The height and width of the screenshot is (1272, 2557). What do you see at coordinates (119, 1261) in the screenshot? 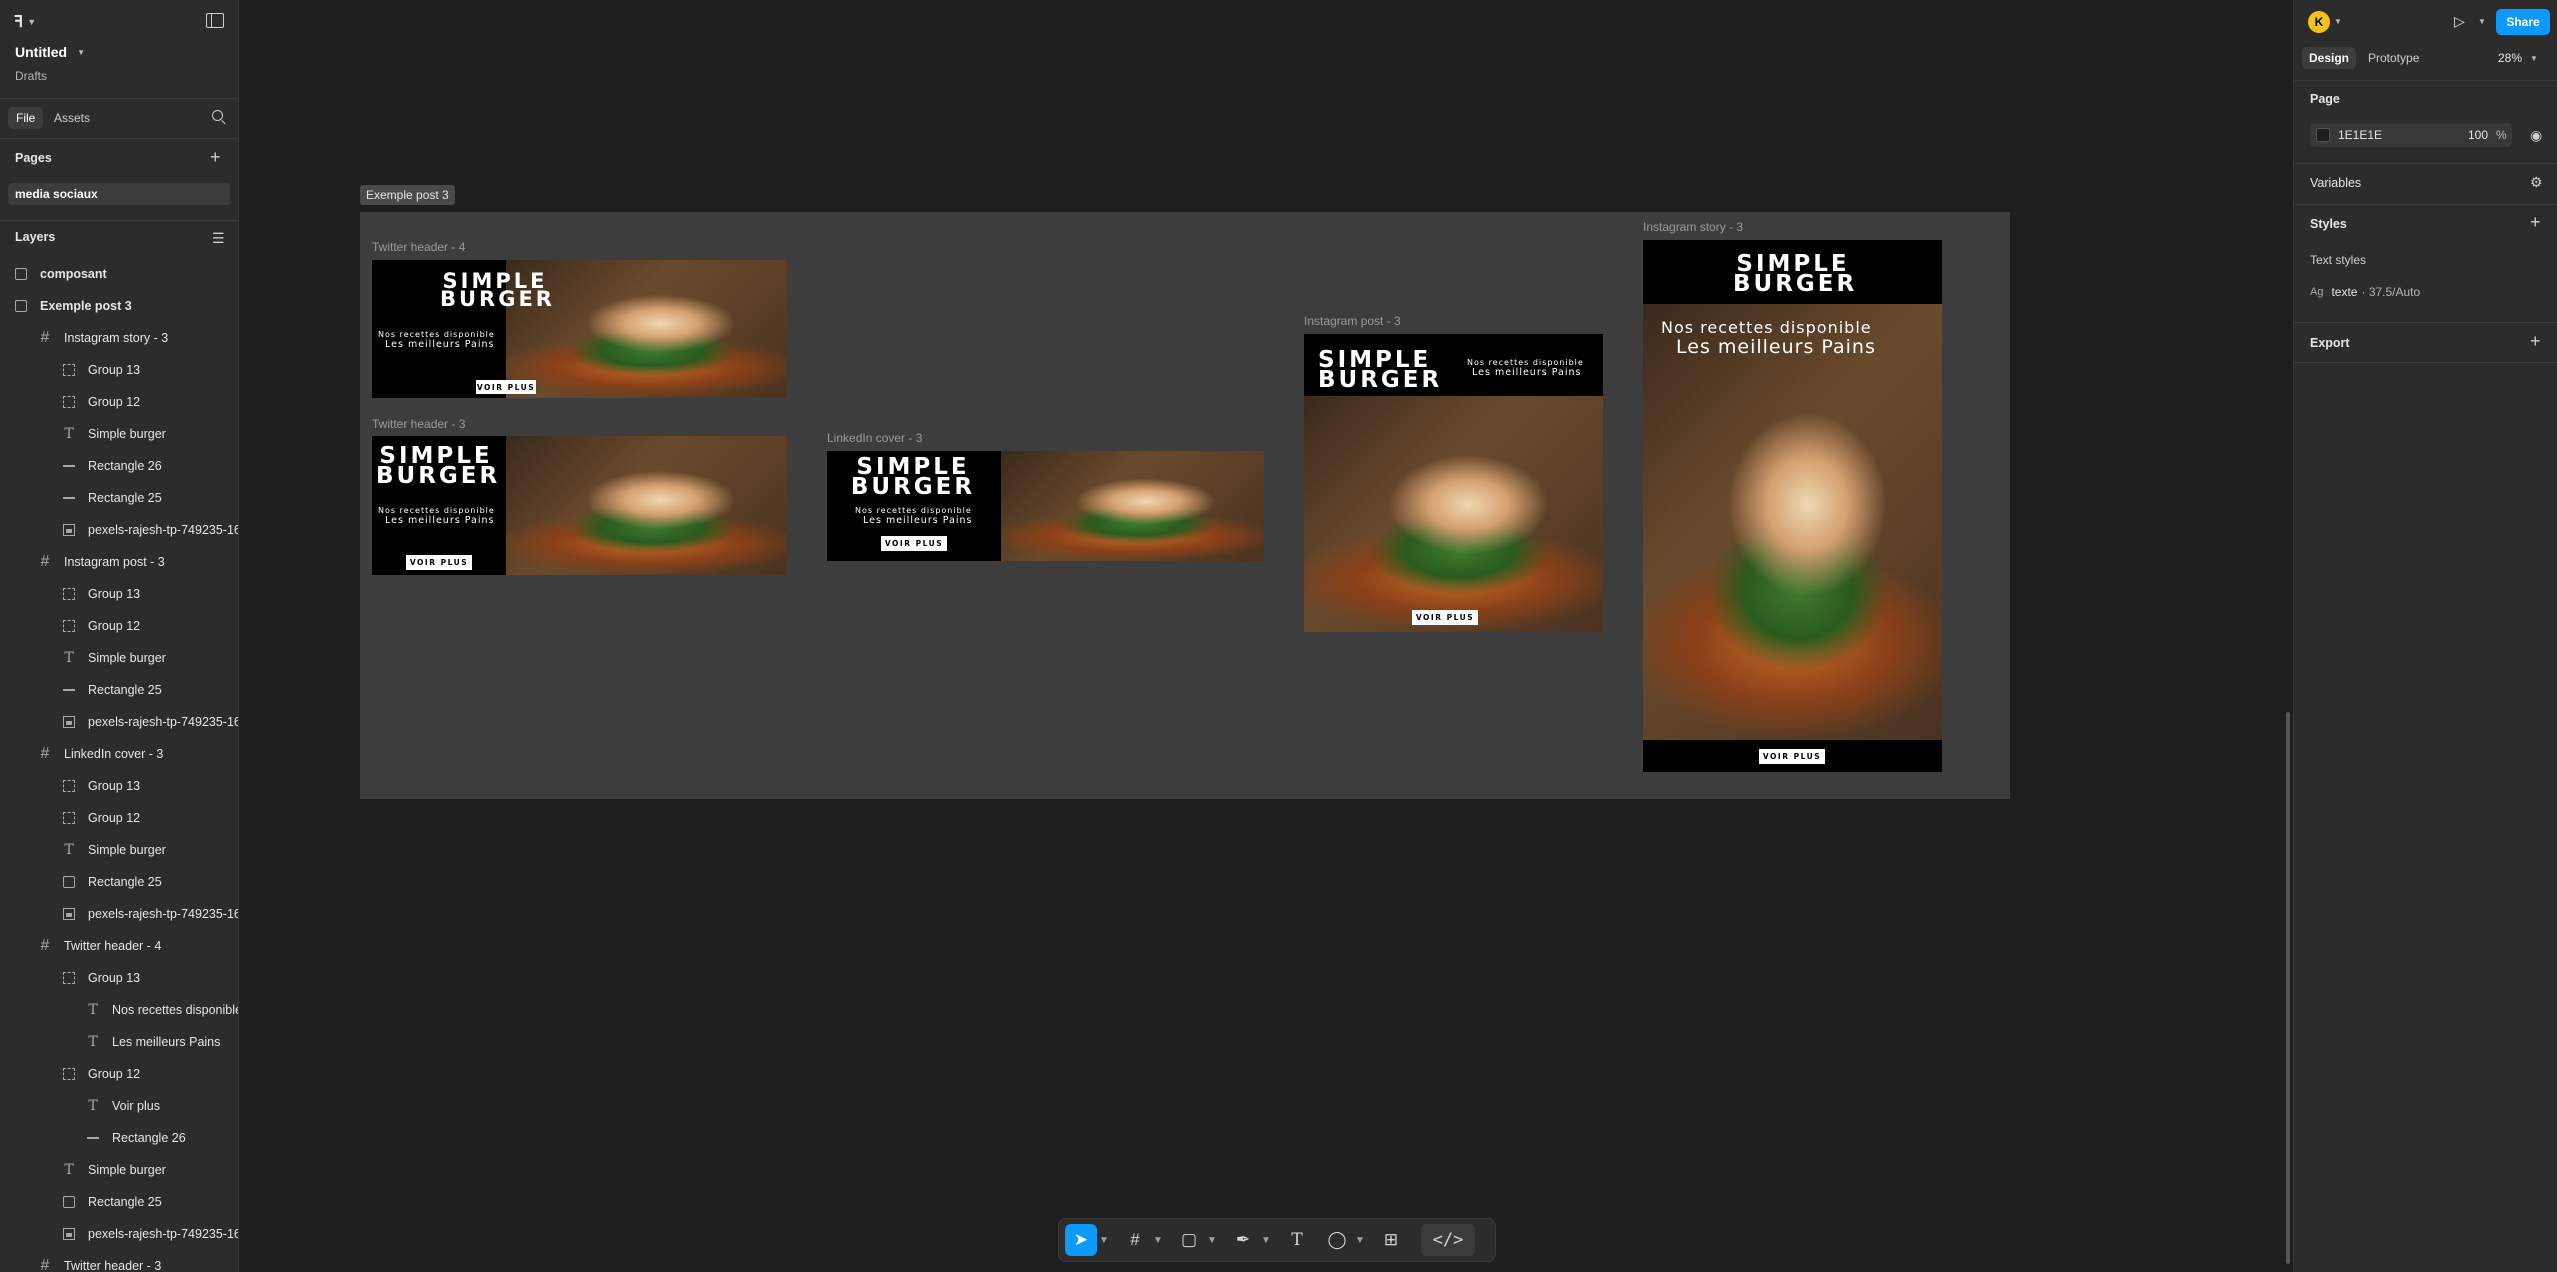
I see `layer-row: # Twitter header - 3` at bounding box center [119, 1261].